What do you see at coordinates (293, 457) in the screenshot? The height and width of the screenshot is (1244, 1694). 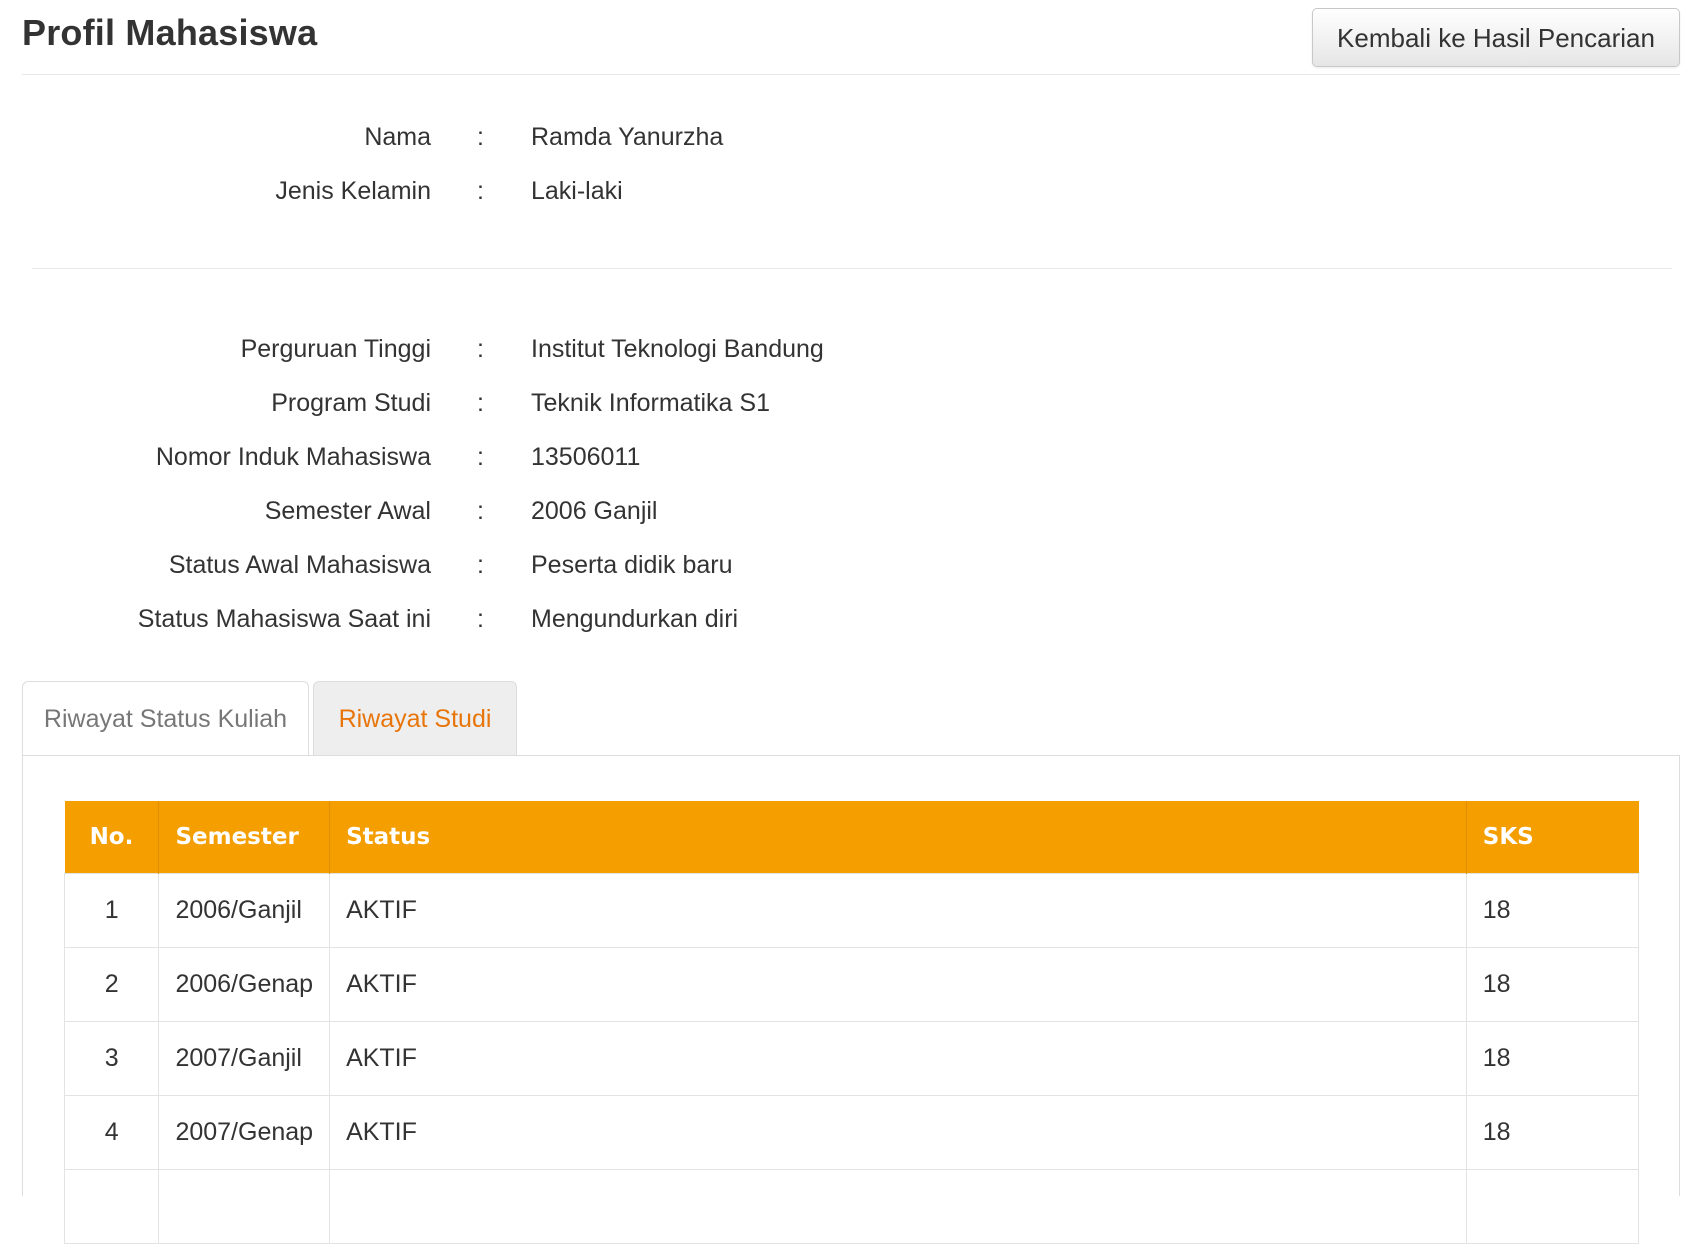 I see `info-label: Nomor Induk Mahasiswa` at bounding box center [293, 457].